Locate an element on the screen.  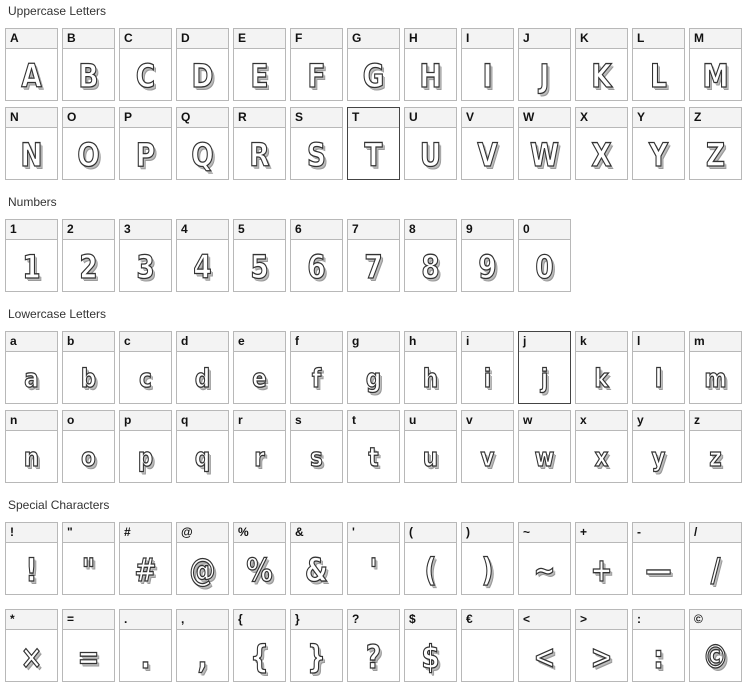
glyph-cell: gg is located at coordinates (373, 367).